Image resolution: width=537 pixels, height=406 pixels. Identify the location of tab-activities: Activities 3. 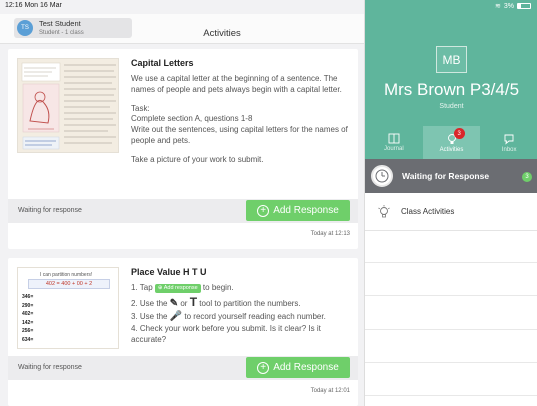
(451, 142).